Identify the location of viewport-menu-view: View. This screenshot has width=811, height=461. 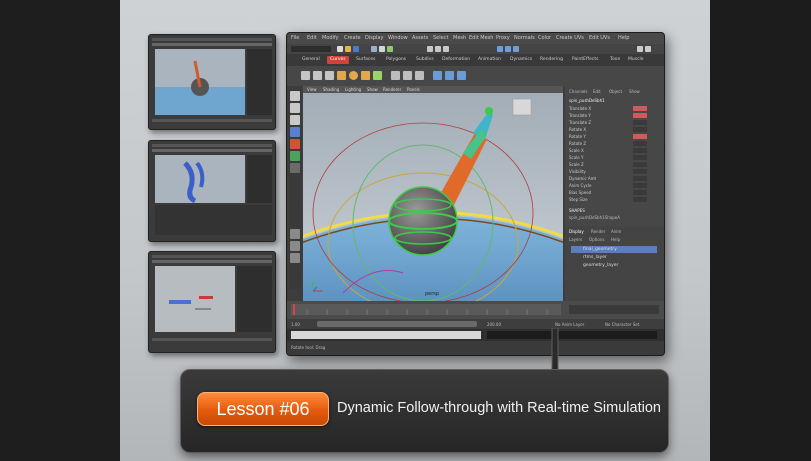
(312, 89).